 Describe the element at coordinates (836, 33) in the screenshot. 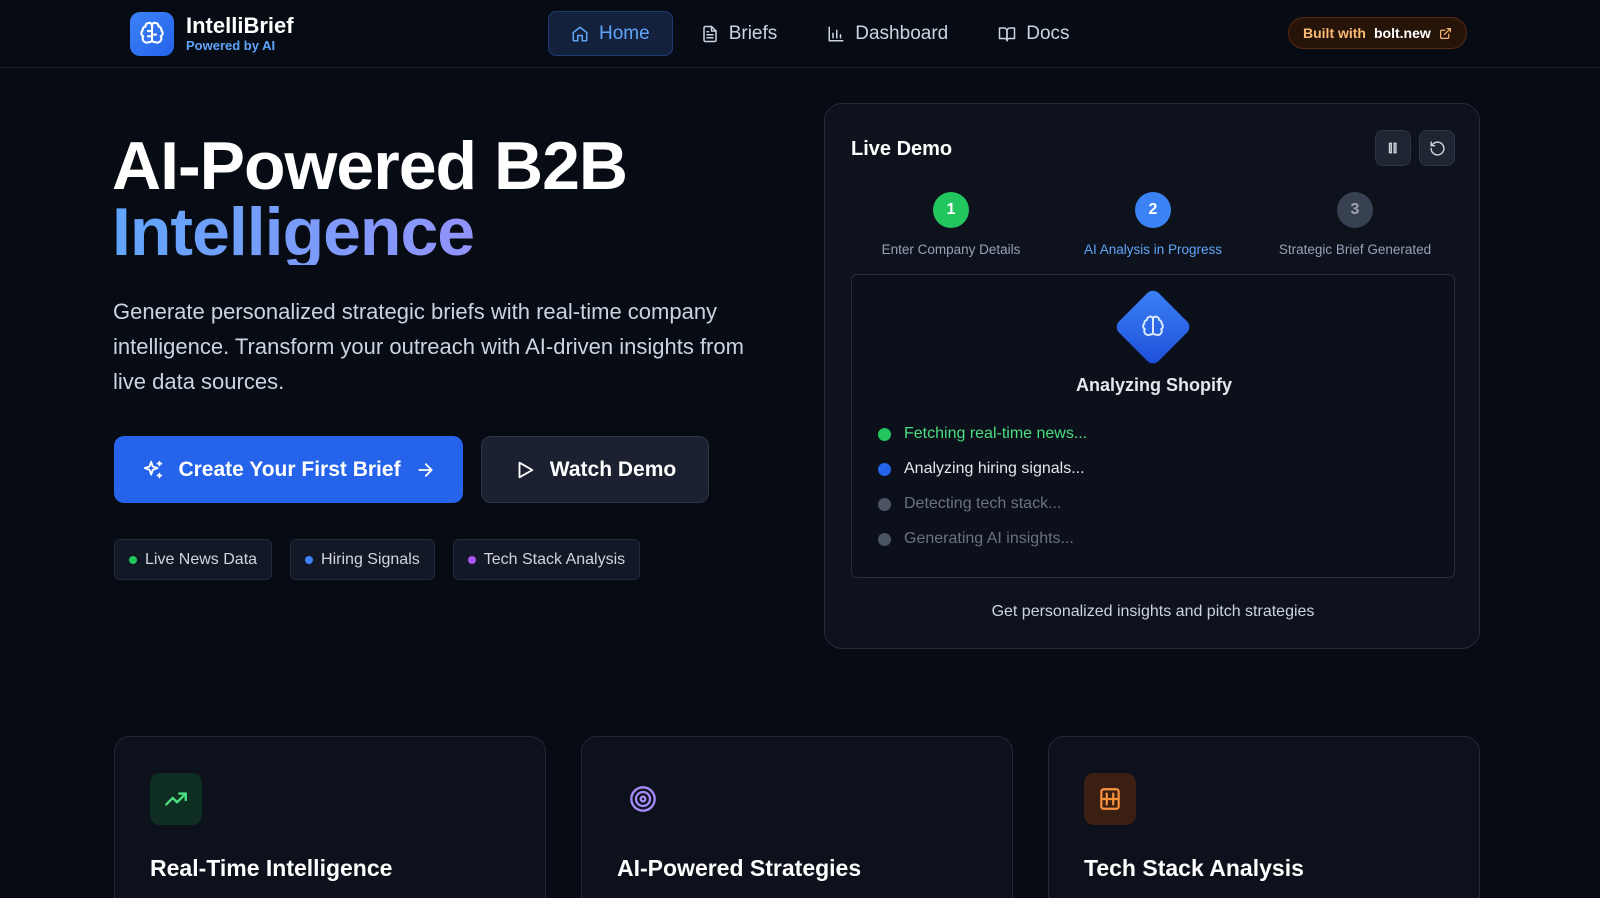

I see `bar-chart-icon` at that location.